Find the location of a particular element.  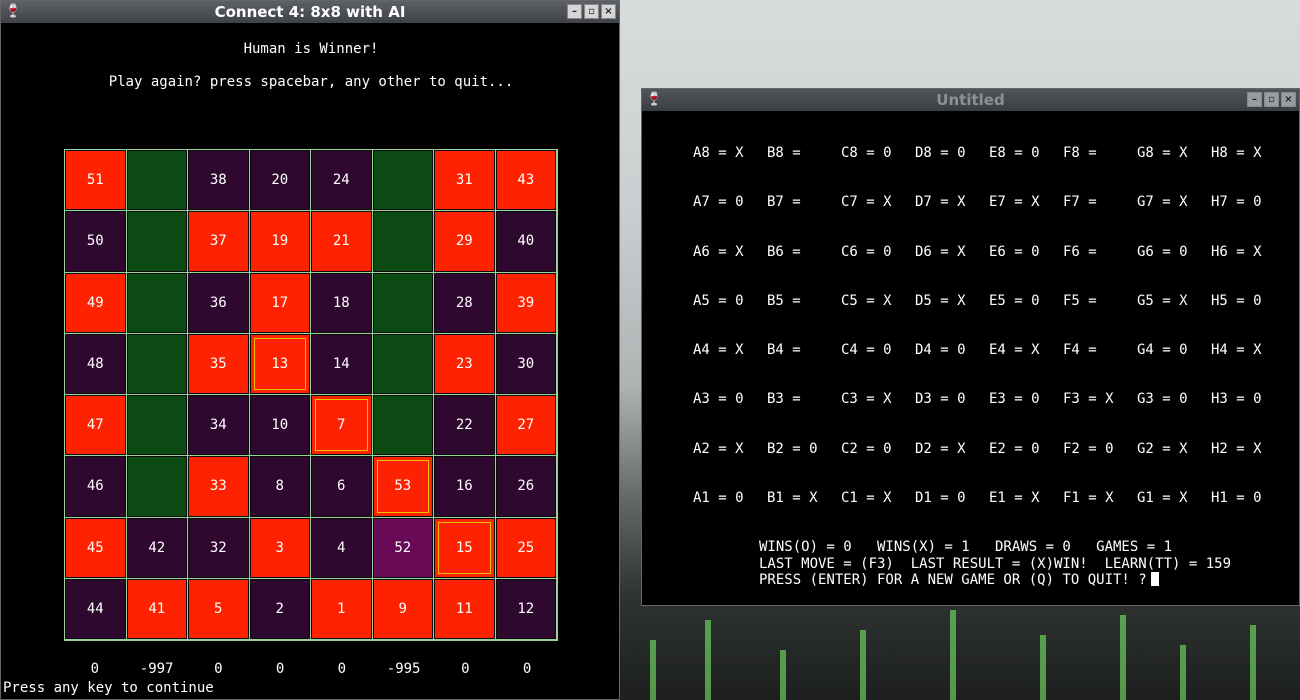

cell-assignment: H7 = 0 is located at coordinates (1236, 202).